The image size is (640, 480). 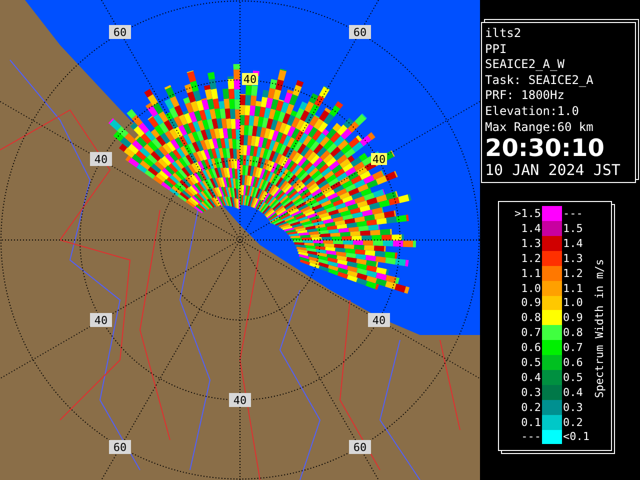 What do you see at coordinates (525, 96) in the screenshot?
I see `info-text: PRF: 1800Hz` at bounding box center [525, 96].